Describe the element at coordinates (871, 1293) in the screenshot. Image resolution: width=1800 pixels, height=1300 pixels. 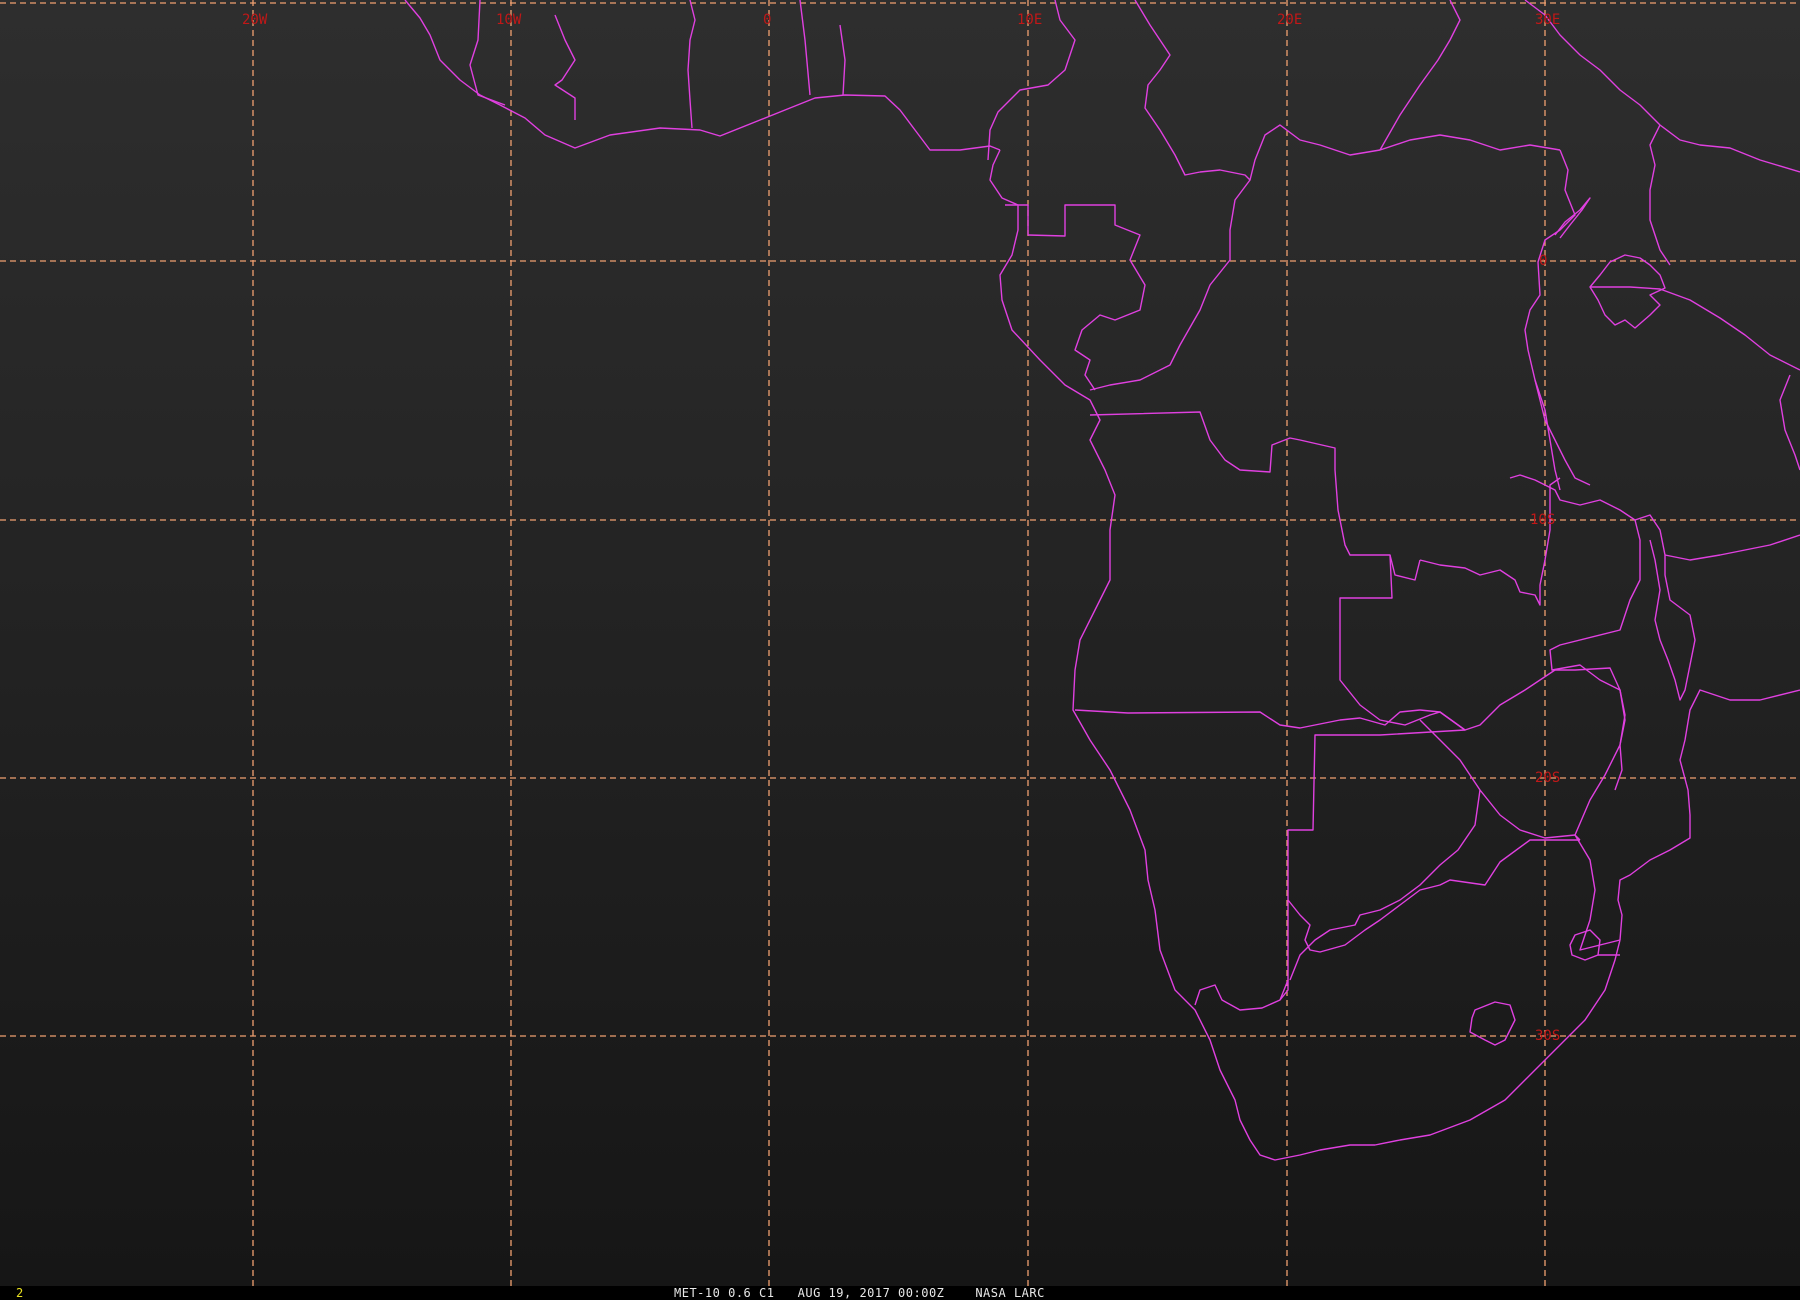
I see `caption-datetime: AUG 19, 2017 00:00Z` at that location.